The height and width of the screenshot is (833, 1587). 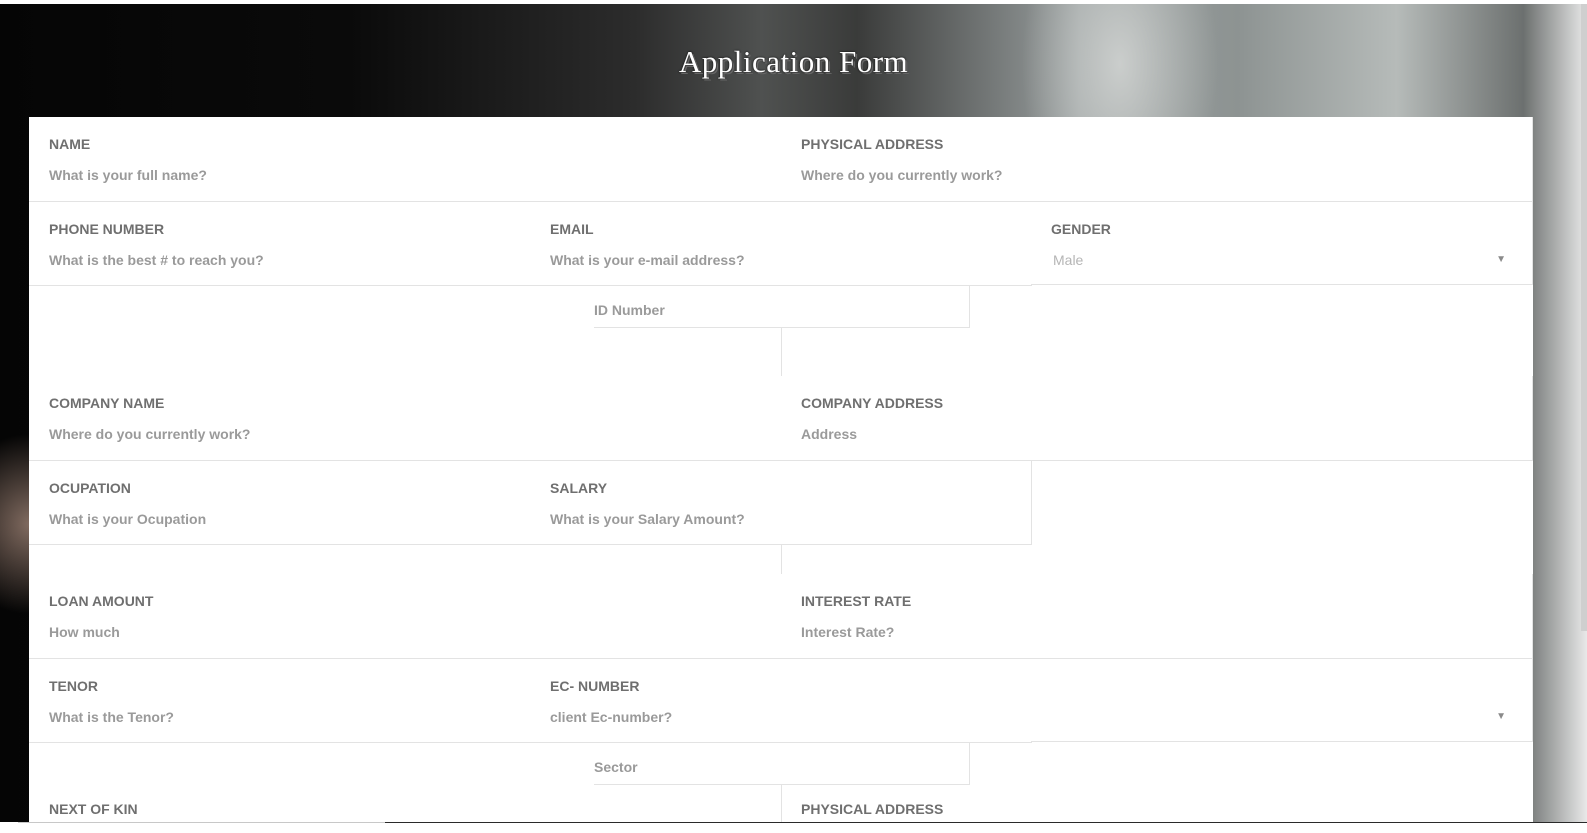 I want to click on occupation-field: OCUPATION What is your Ocupation, so click(x=280, y=503).